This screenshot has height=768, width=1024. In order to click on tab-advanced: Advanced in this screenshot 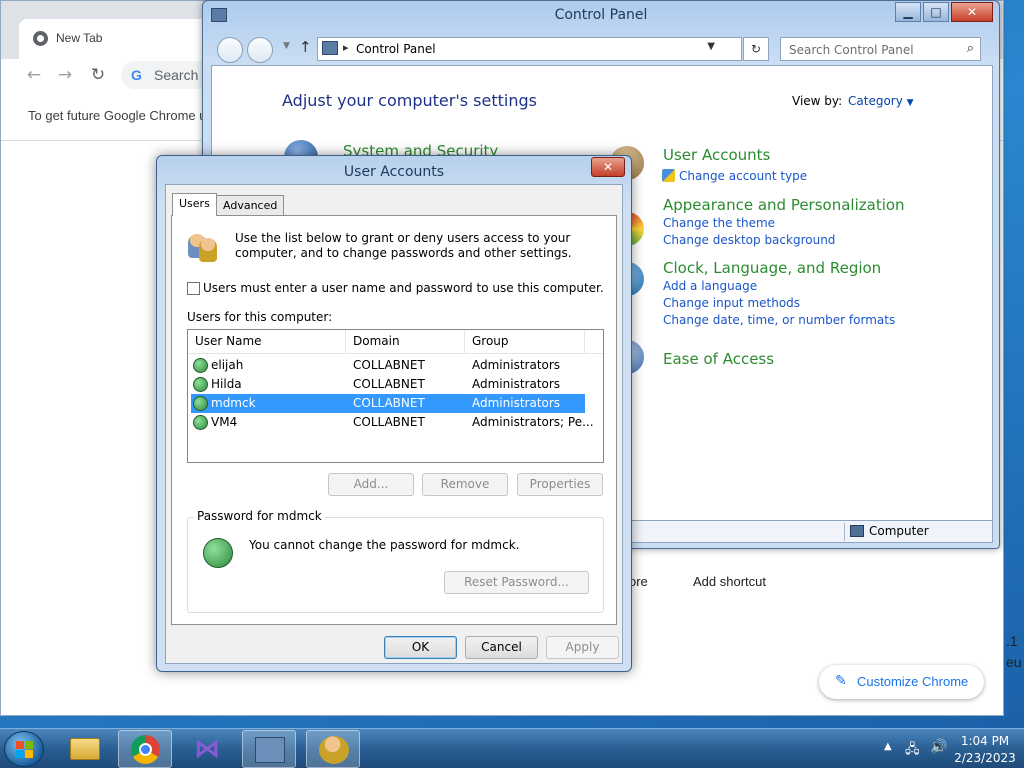, I will do `click(250, 205)`.